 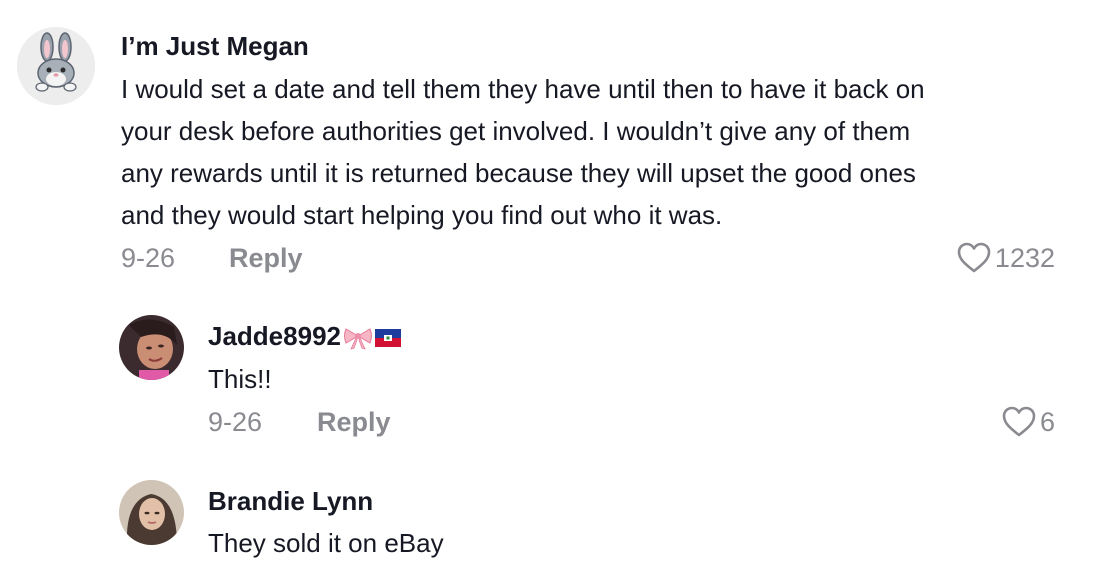 I want to click on like-button: 1232, so click(x=1006, y=258).